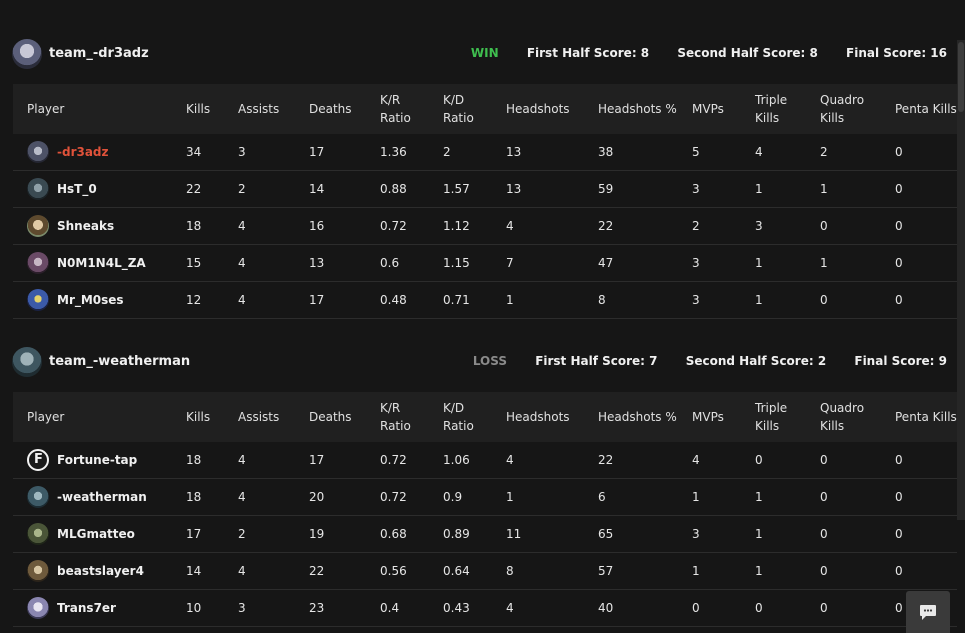  What do you see at coordinates (460, 417) in the screenshot?
I see `col-kd-ratio: K/D Ratio` at bounding box center [460, 417].